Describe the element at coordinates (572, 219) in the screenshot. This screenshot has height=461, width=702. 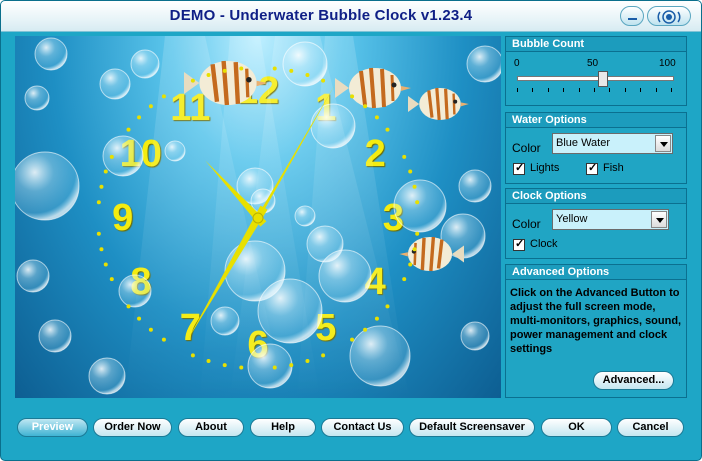
I see `clock-color-value: Yellow` at that location.